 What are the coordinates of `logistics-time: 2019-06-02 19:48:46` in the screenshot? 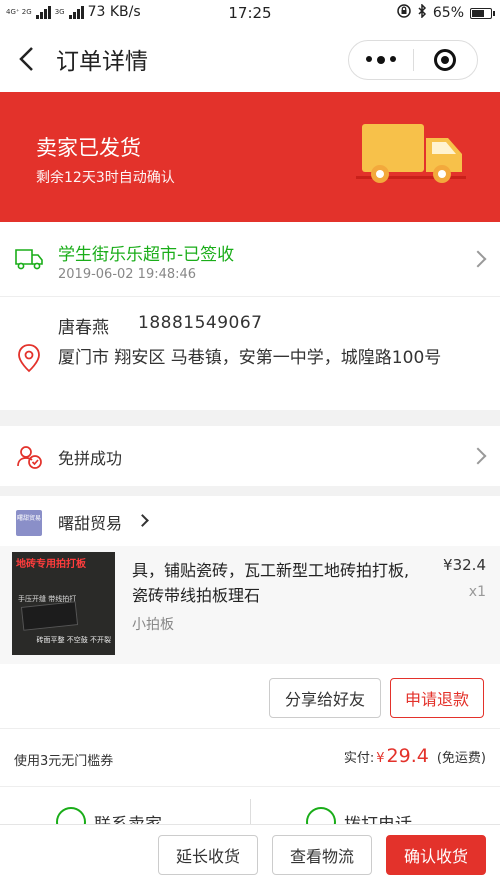 It's located at (127, 274).